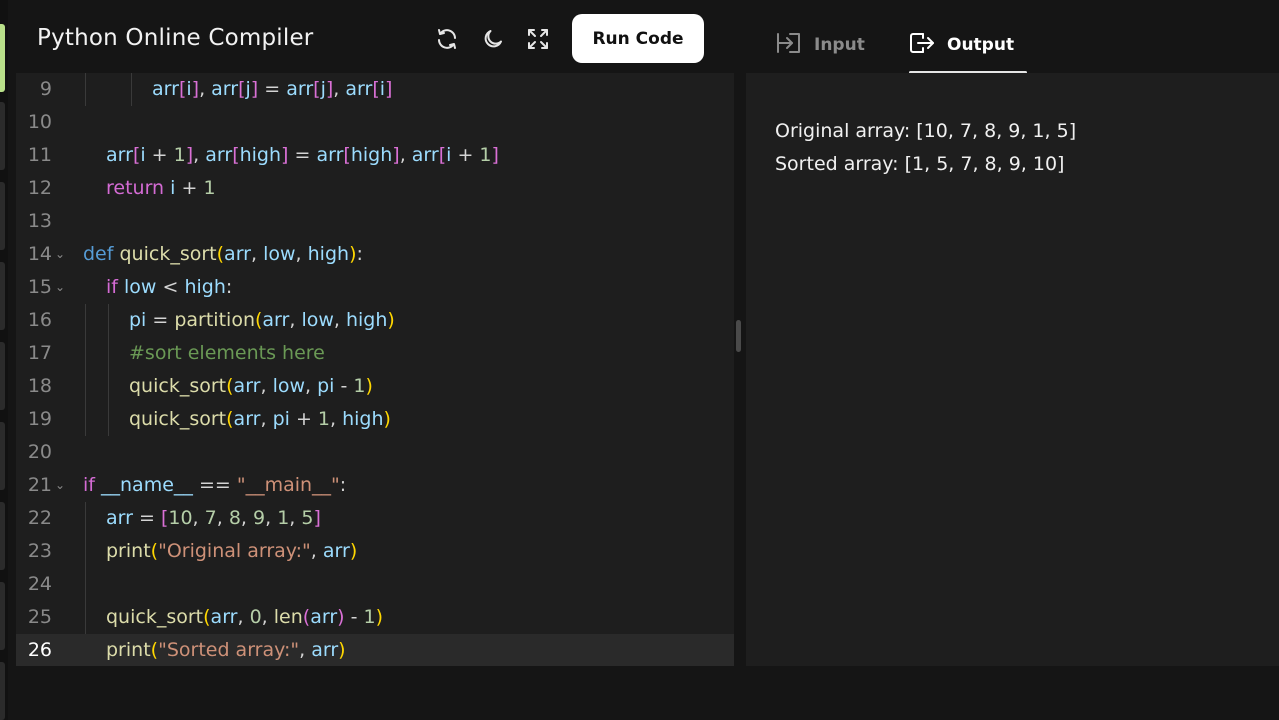  Describe the element at coordinates (375, 353) in the screenshot. I see `code-line: 17 #sort elements here` at that location.